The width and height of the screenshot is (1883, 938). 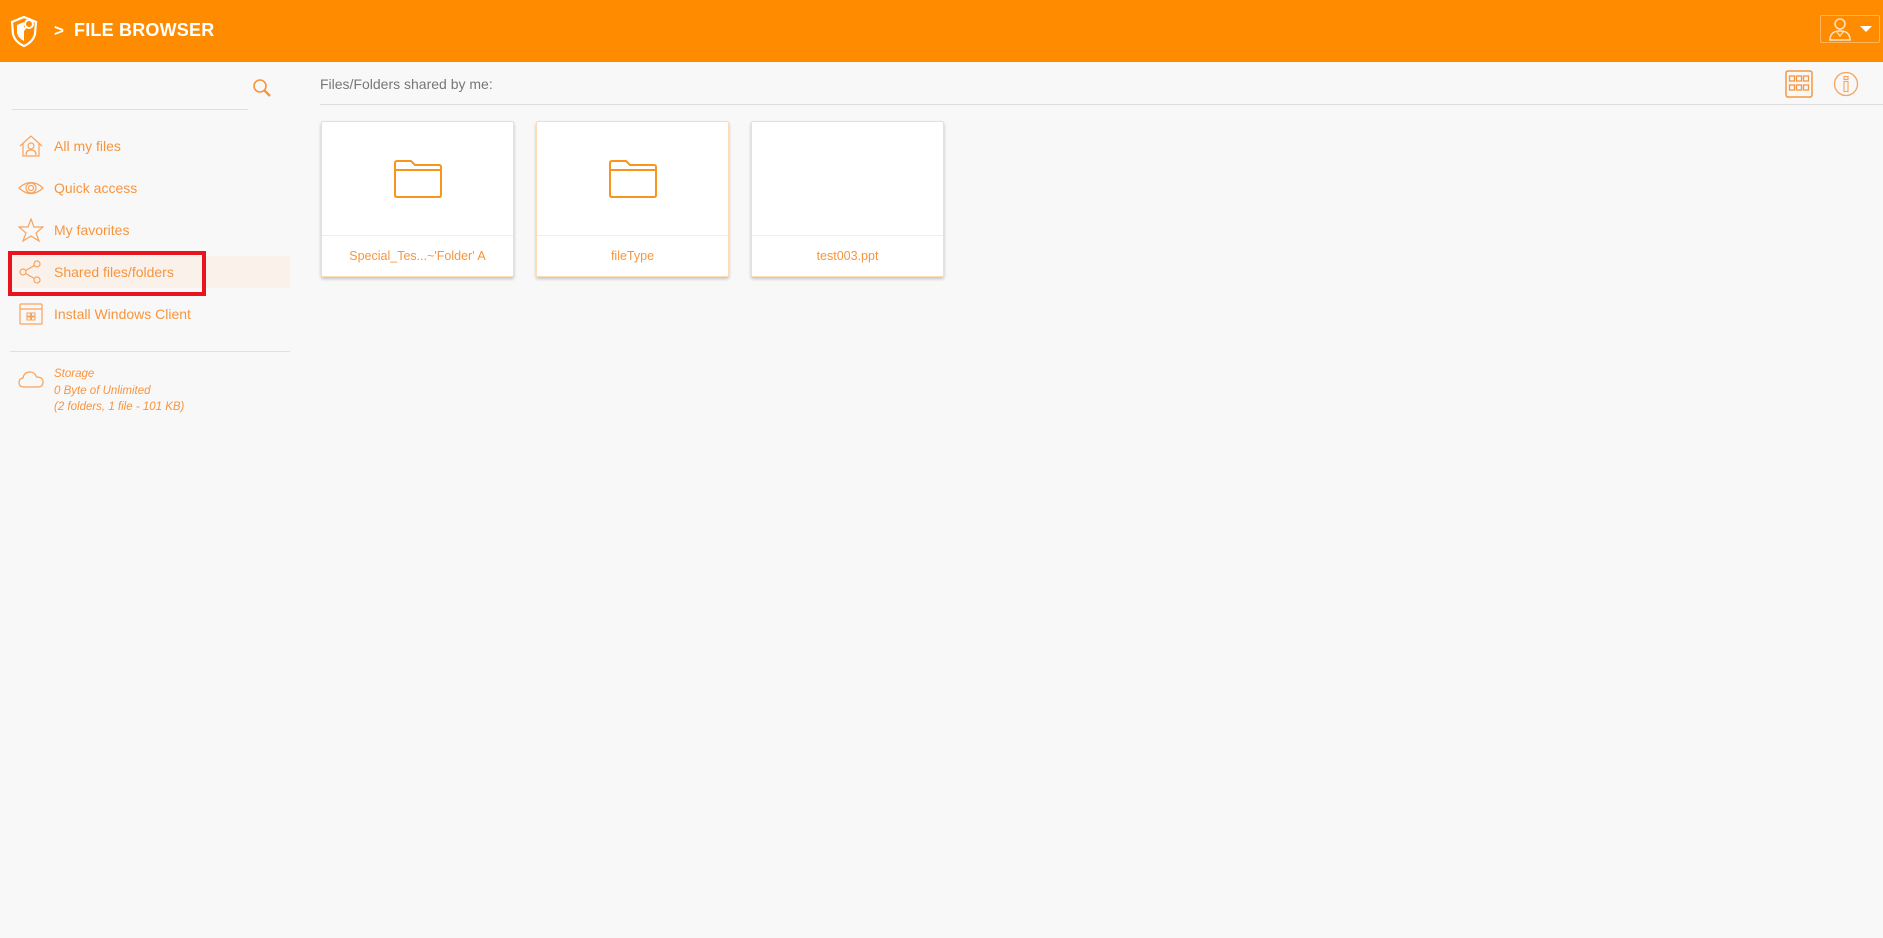 What do you see at coordinates (632, 256) in the screenshot?
I see `item-name: fileType` at bounding box center [632, 256].